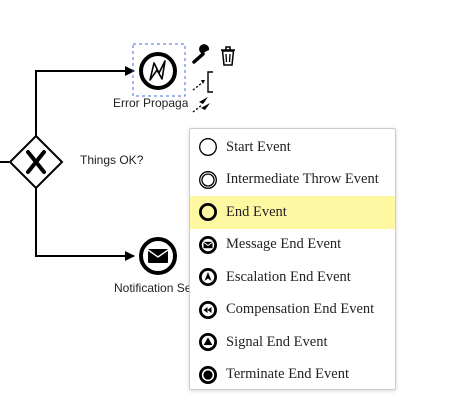 This screenshot has width=474, height=406. I want to click on exclusive-gateway, so click(36, 162).